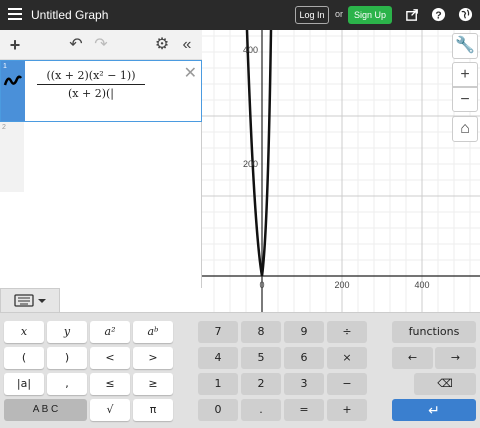 This screenshot has height=428, width=480. What do you see at coordinates (218, 332) in the screenshot?
I see `key-7: 7` at bounding box center [218, 332].